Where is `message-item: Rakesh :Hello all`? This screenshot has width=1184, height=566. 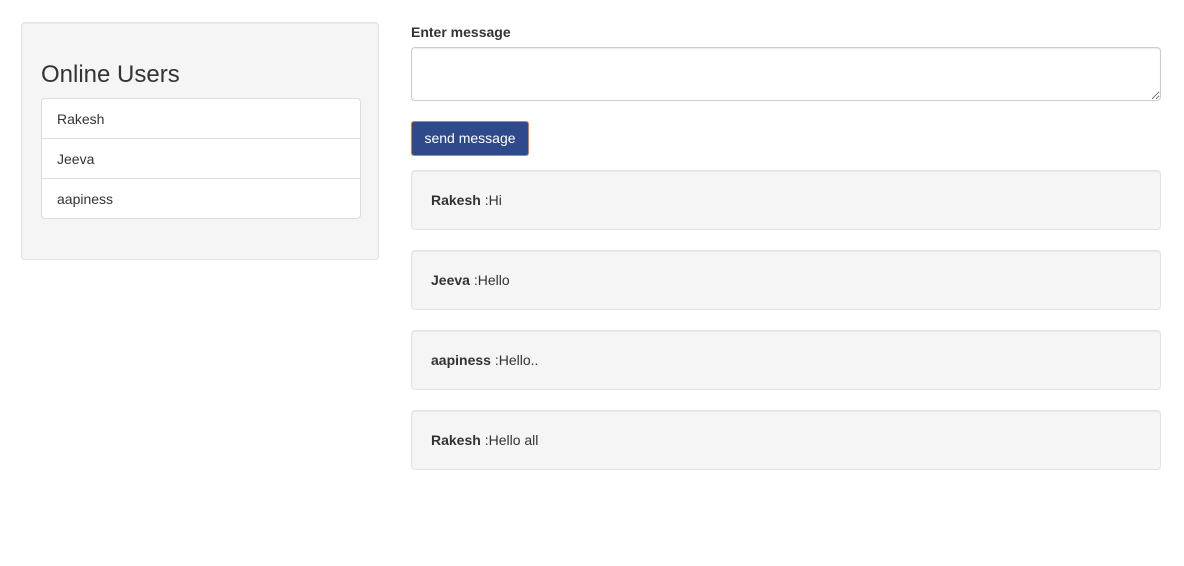 message-item: Rakesh :Hello all is located at coordinates (786, 440).